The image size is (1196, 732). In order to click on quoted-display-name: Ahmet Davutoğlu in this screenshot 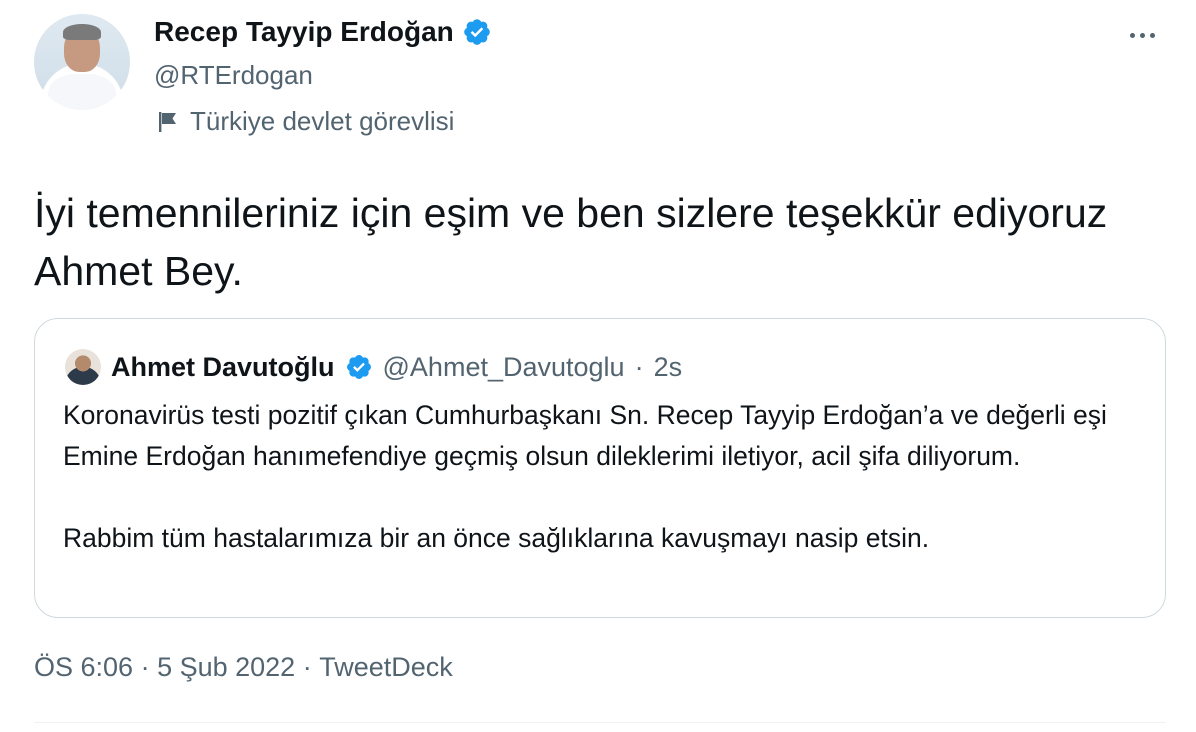, I will do `click(223, 366)`.